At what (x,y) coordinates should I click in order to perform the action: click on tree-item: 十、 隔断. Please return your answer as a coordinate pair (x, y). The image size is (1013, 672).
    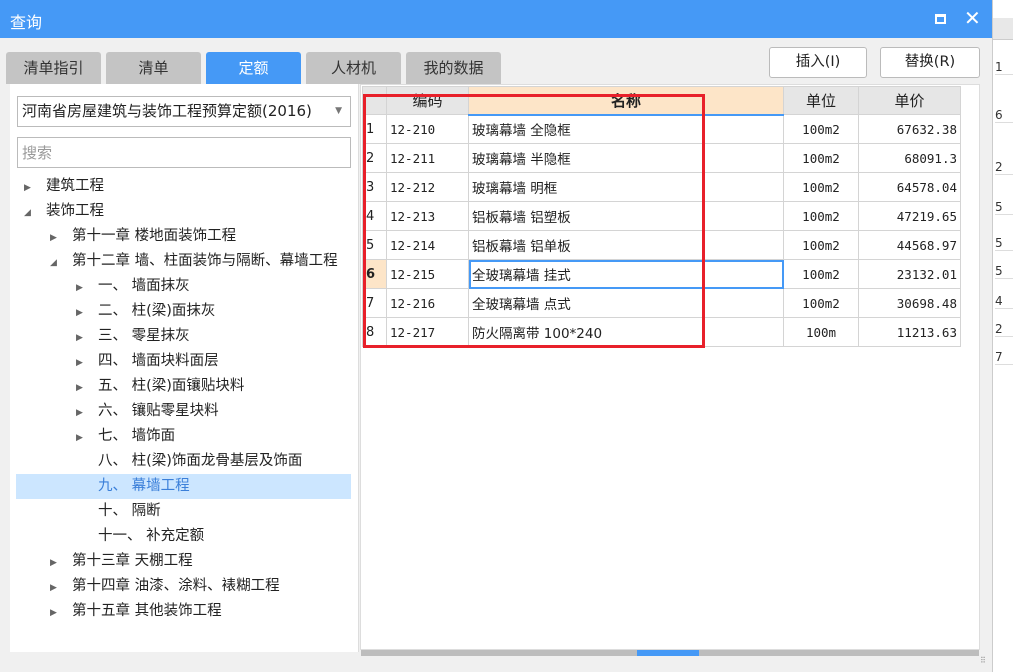
    Looking at the image, I should click on (183, 511).